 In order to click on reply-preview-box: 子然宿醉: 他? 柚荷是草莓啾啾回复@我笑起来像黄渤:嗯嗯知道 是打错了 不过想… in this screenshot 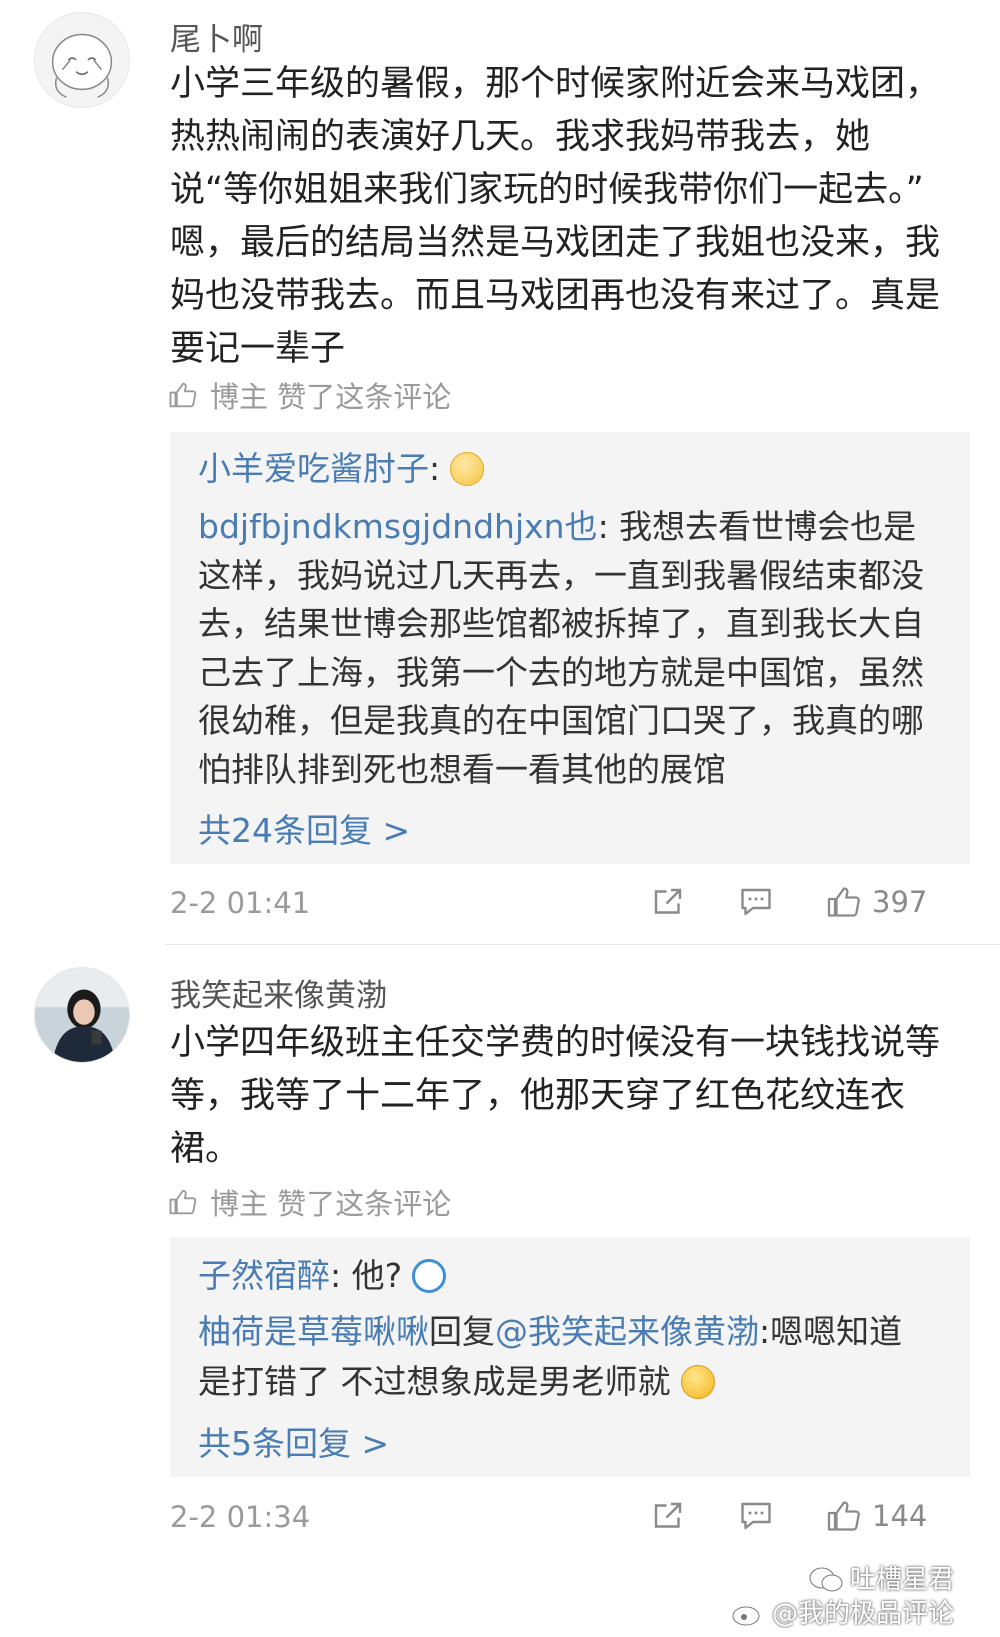, I will do `click(570, 1357)`.